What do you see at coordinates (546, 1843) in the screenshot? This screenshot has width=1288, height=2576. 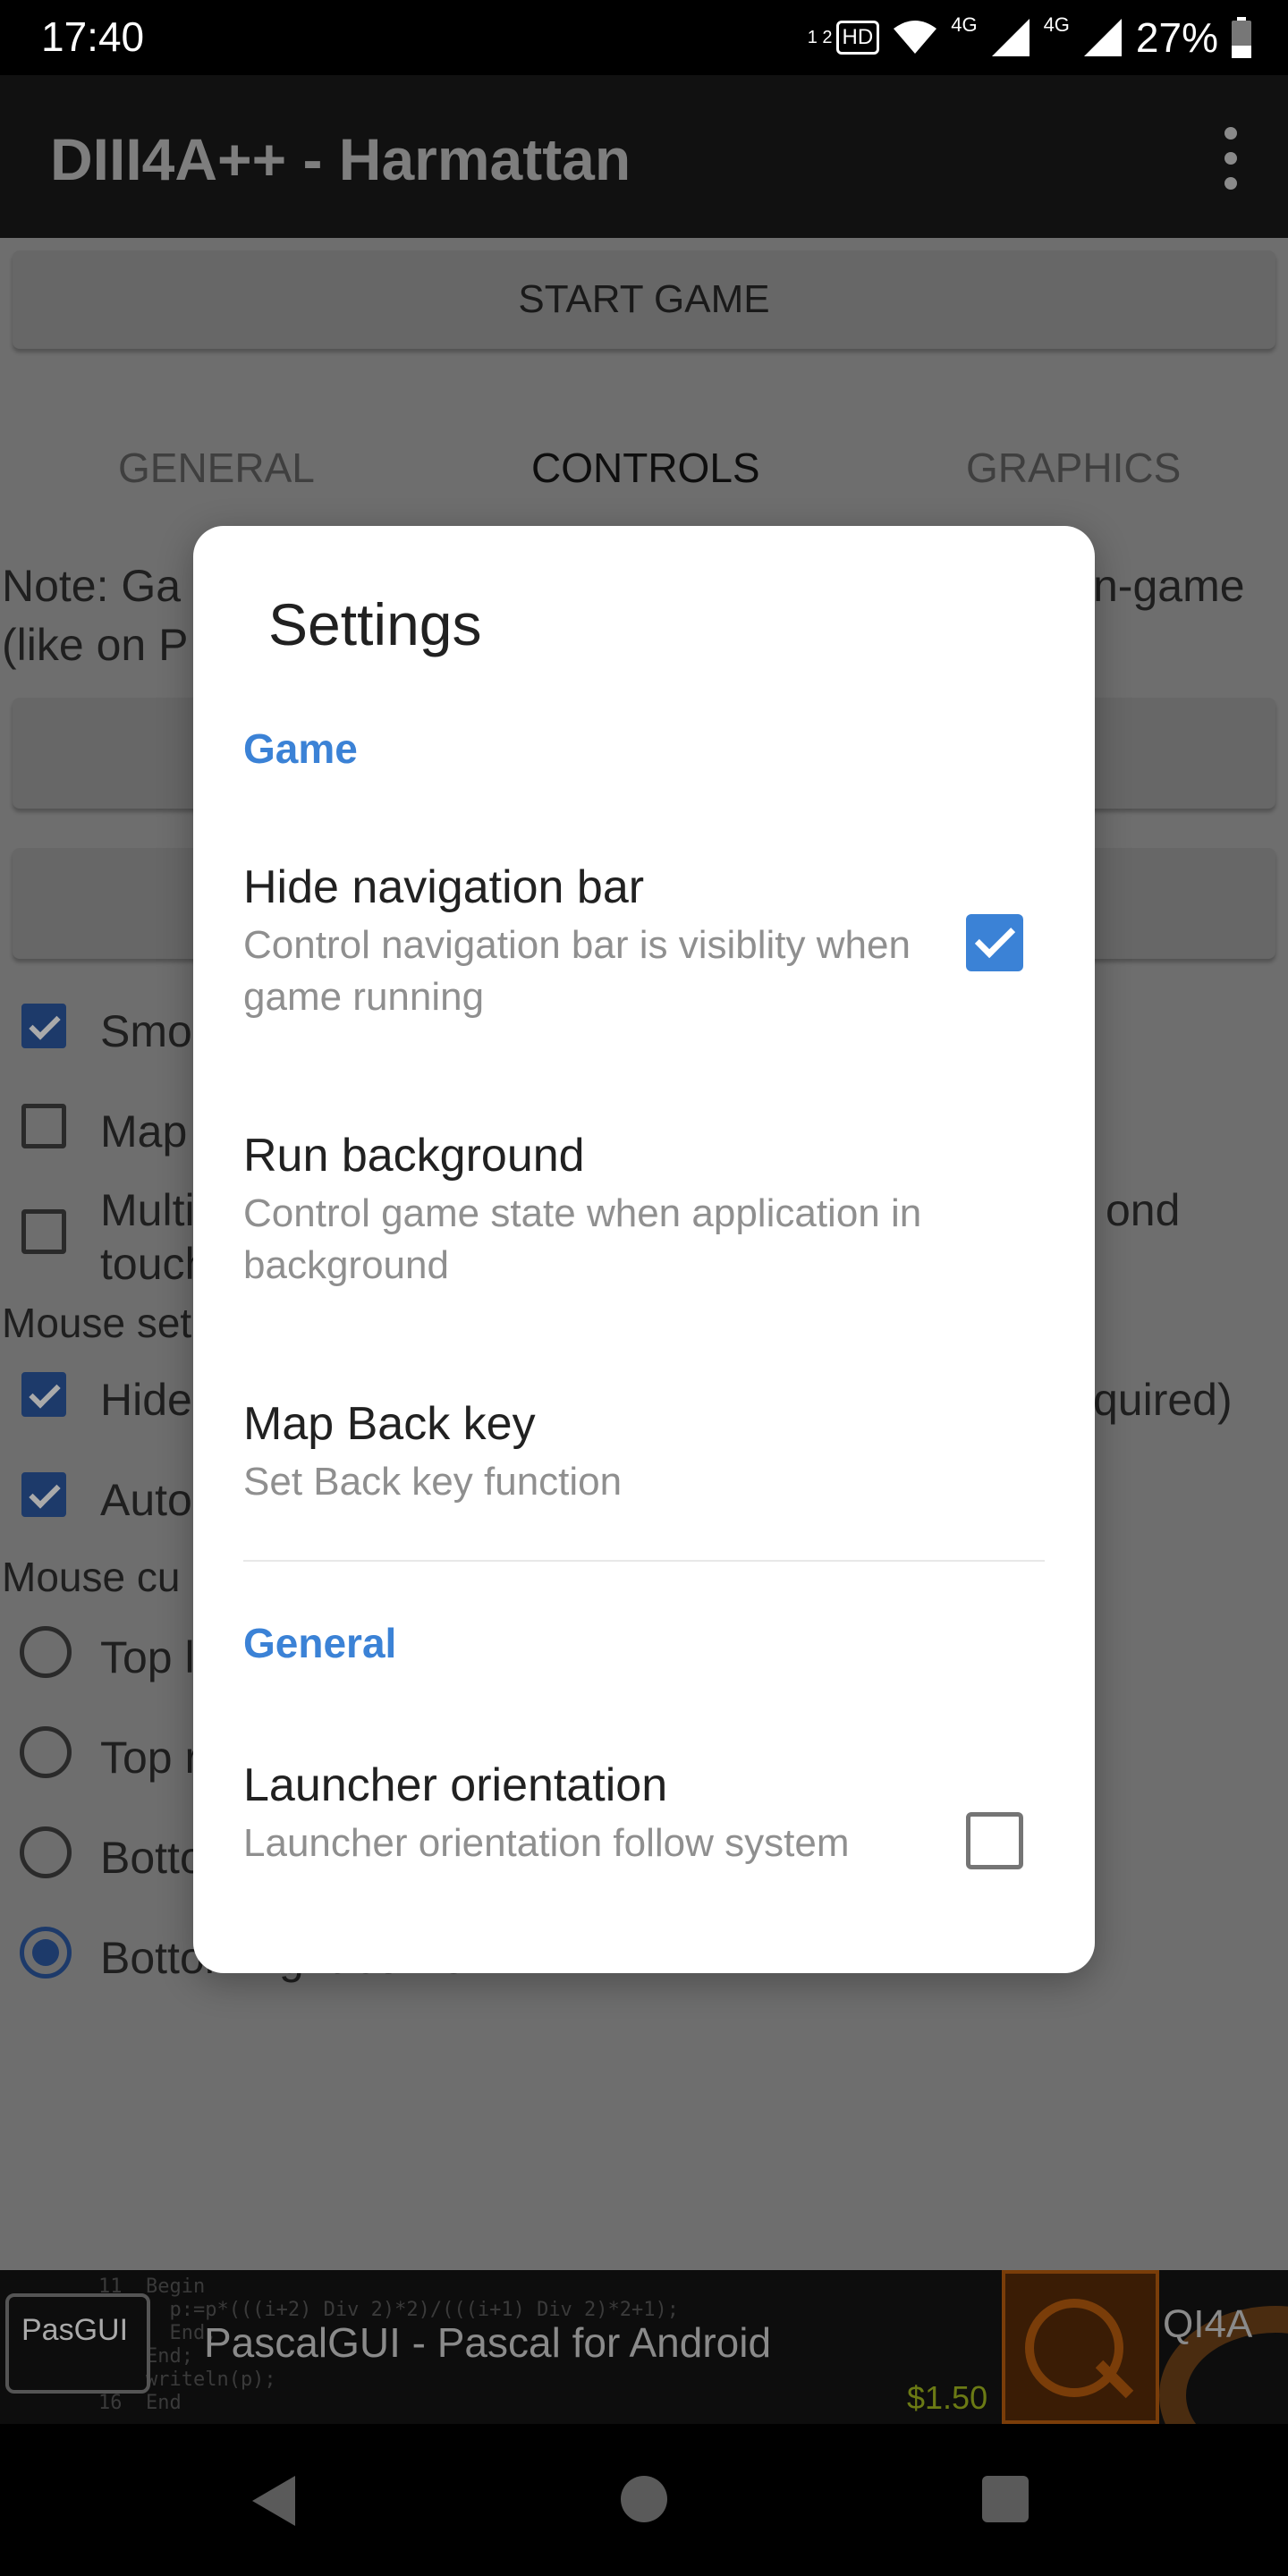 I see `pref-summary: Launcher orientation follow system` at bounding box center [546, 1843].